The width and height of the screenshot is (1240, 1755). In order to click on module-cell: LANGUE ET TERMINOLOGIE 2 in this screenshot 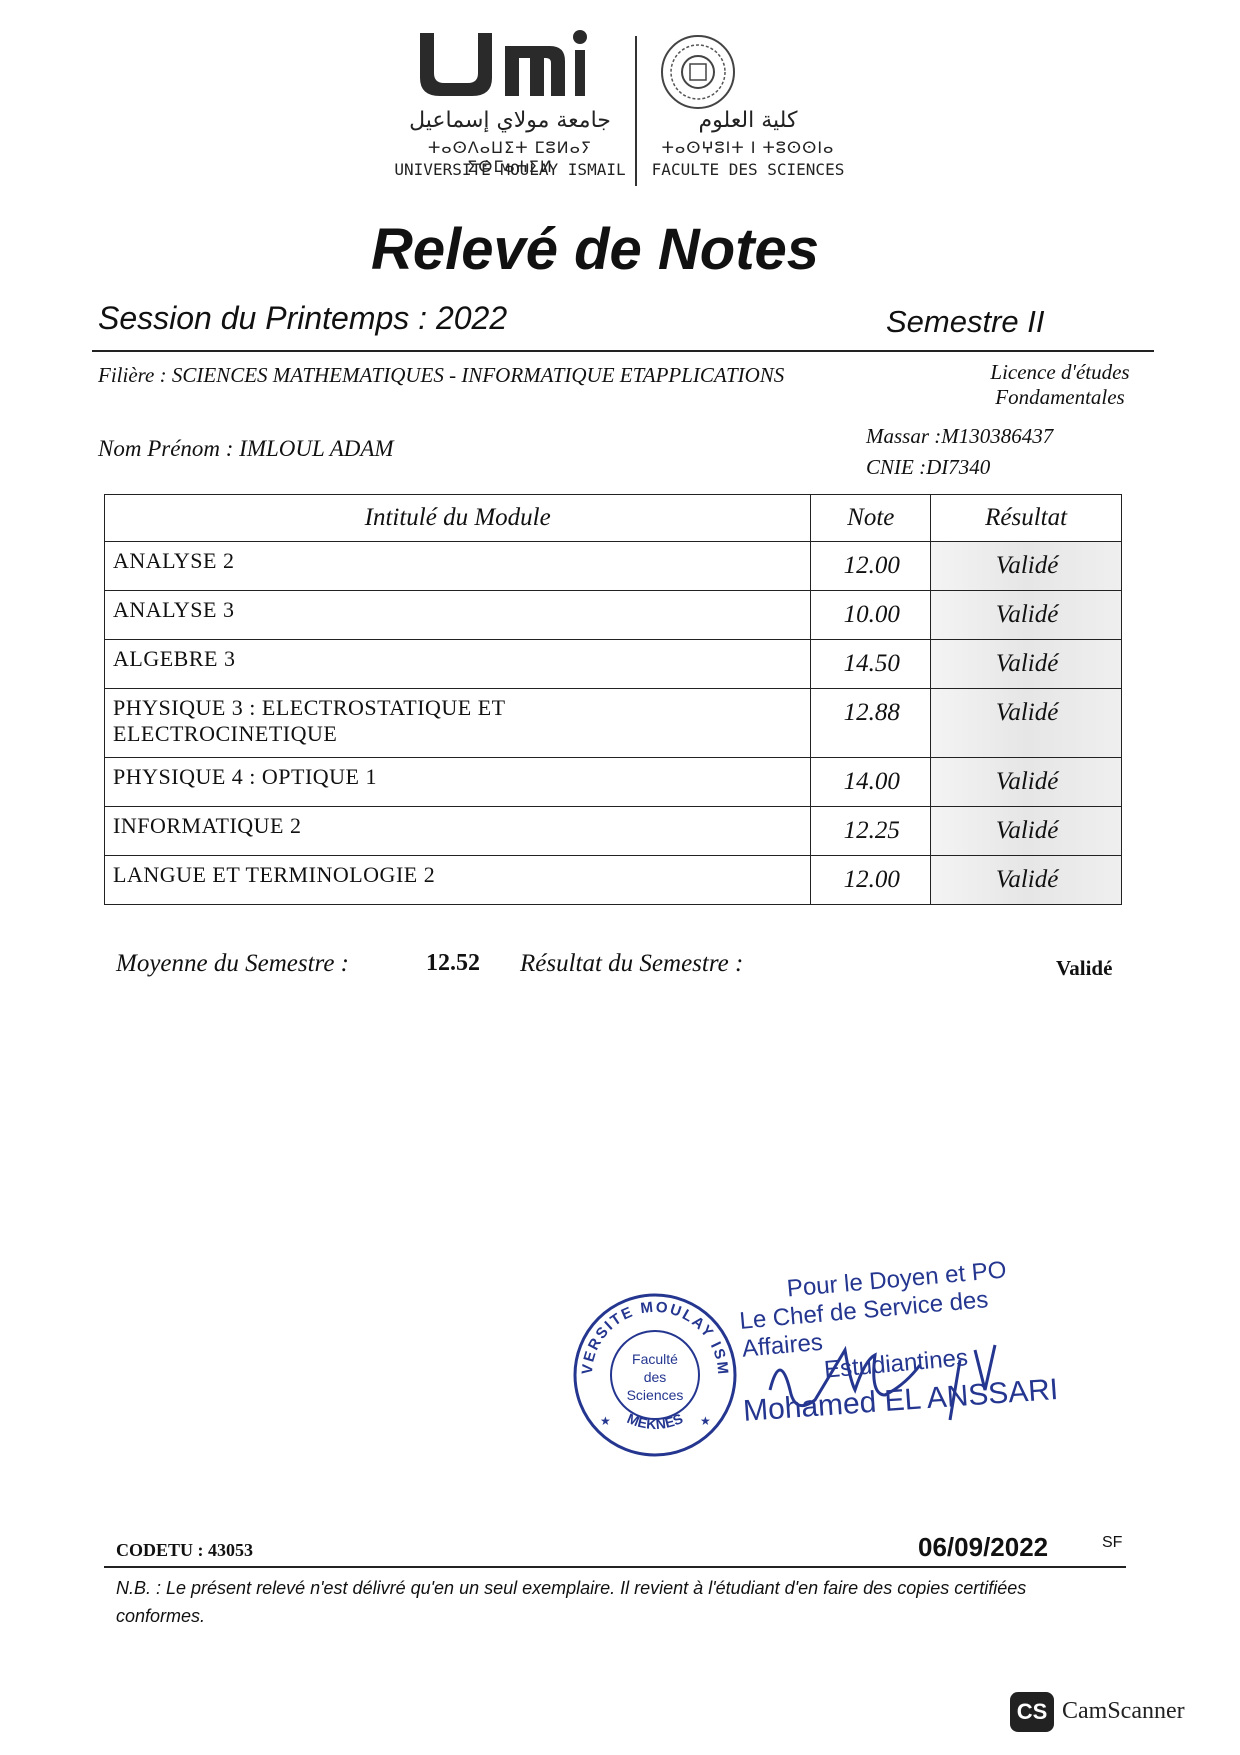, I will do `click(457, 880)`.